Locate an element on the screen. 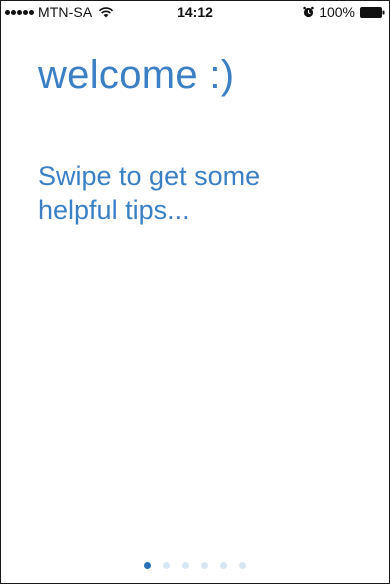  page-dot-active is located at coordinates (147, 565).